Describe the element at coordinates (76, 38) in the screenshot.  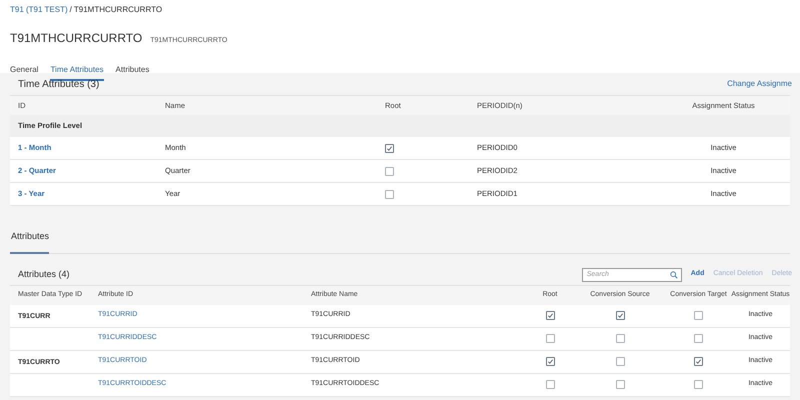
I see `page-title: T91MTHCURRCURRTO` at that location.